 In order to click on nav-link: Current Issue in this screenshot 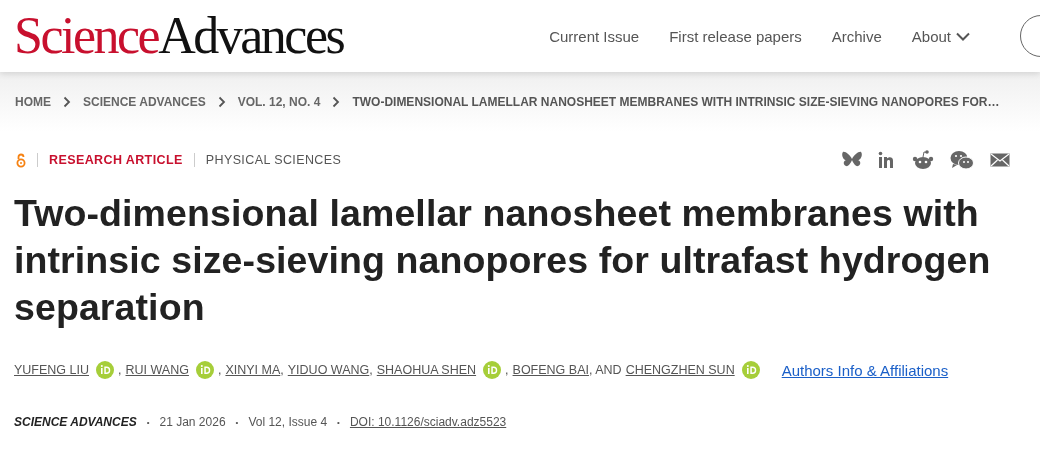, I will do `click(594, 36)`.